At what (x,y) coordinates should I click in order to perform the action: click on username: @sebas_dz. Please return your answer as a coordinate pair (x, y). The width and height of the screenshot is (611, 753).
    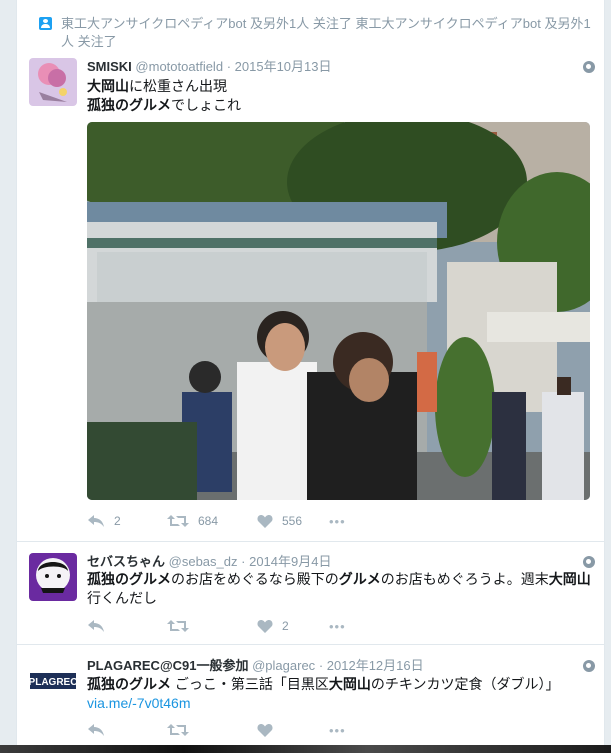
    Looking at the image, I should click on (203, 561).